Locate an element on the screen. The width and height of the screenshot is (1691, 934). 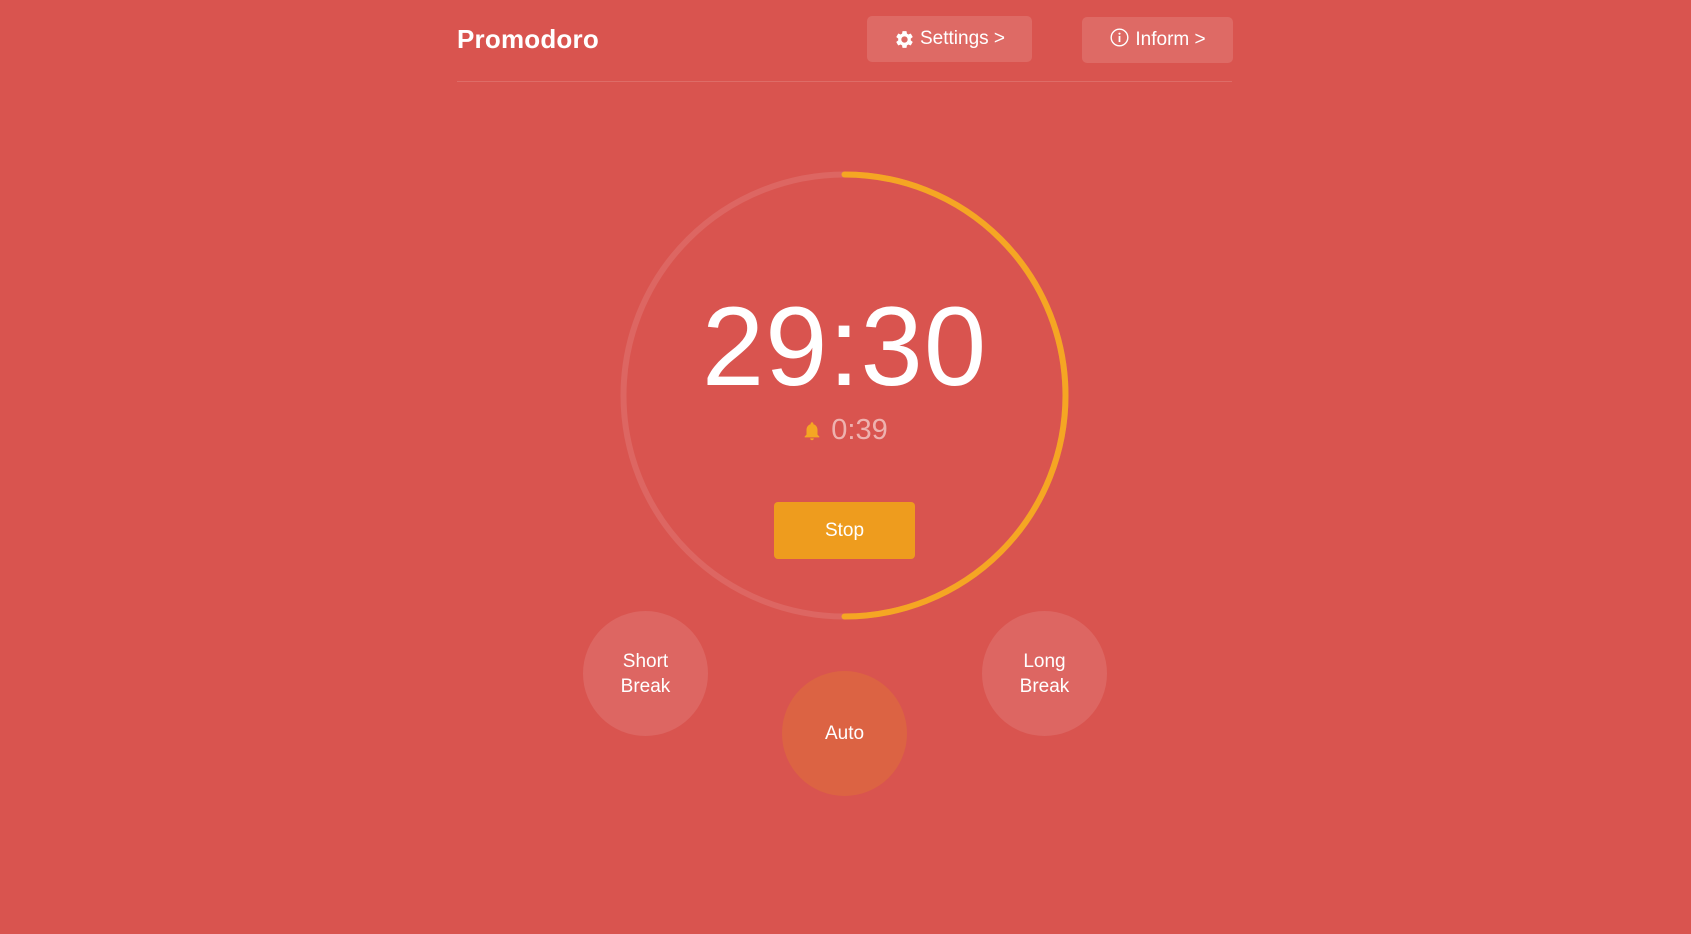
inform-label: Inform > is located at coordinates (1170, 39).